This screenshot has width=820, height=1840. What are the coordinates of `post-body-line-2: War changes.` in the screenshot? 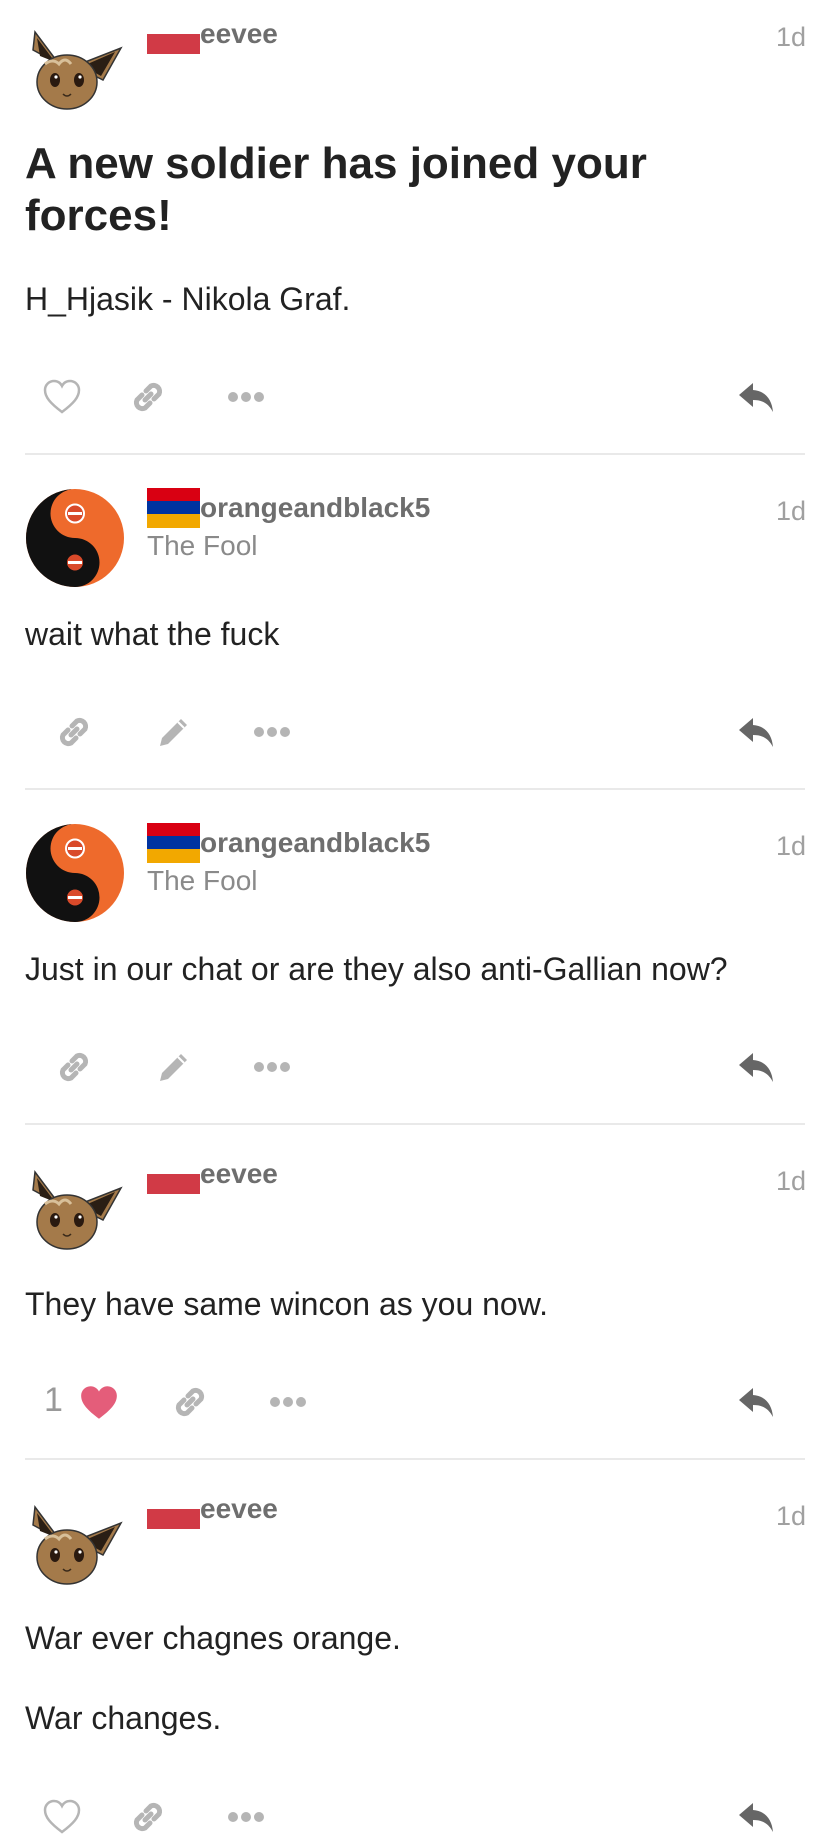 It's located at (123, 1718).